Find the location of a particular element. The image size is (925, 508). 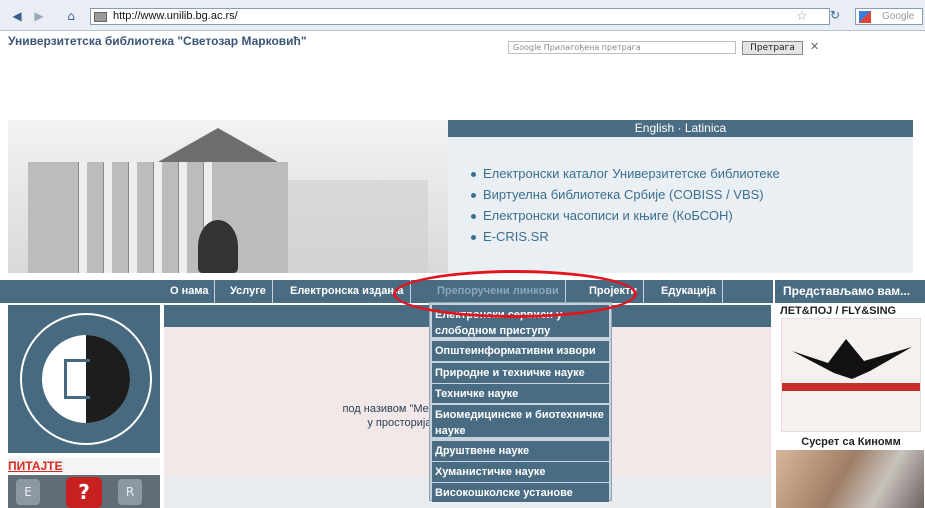

url-text: http://www.unilib.bg.ac.rs/ is located at coordinates (175, 16).